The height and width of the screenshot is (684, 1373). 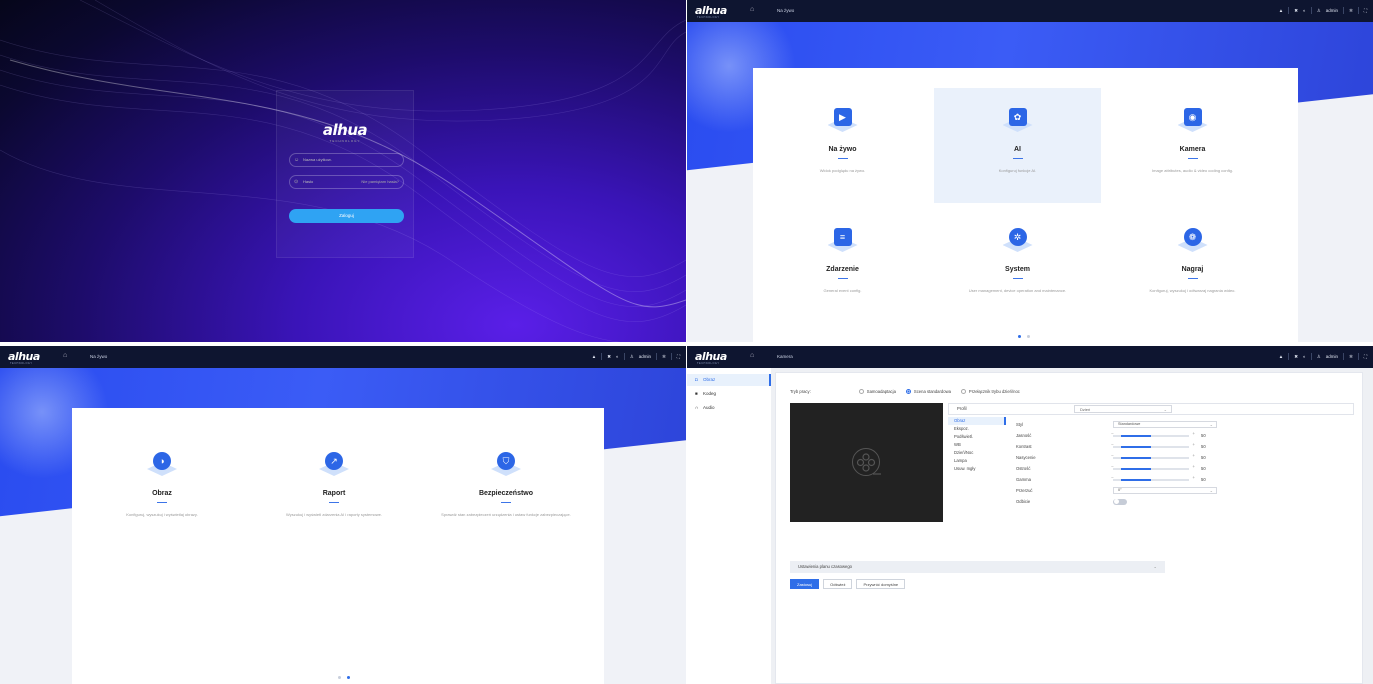 I want to click on restore-default-button: Przywróć domyślne, so click(x=881, y=584).